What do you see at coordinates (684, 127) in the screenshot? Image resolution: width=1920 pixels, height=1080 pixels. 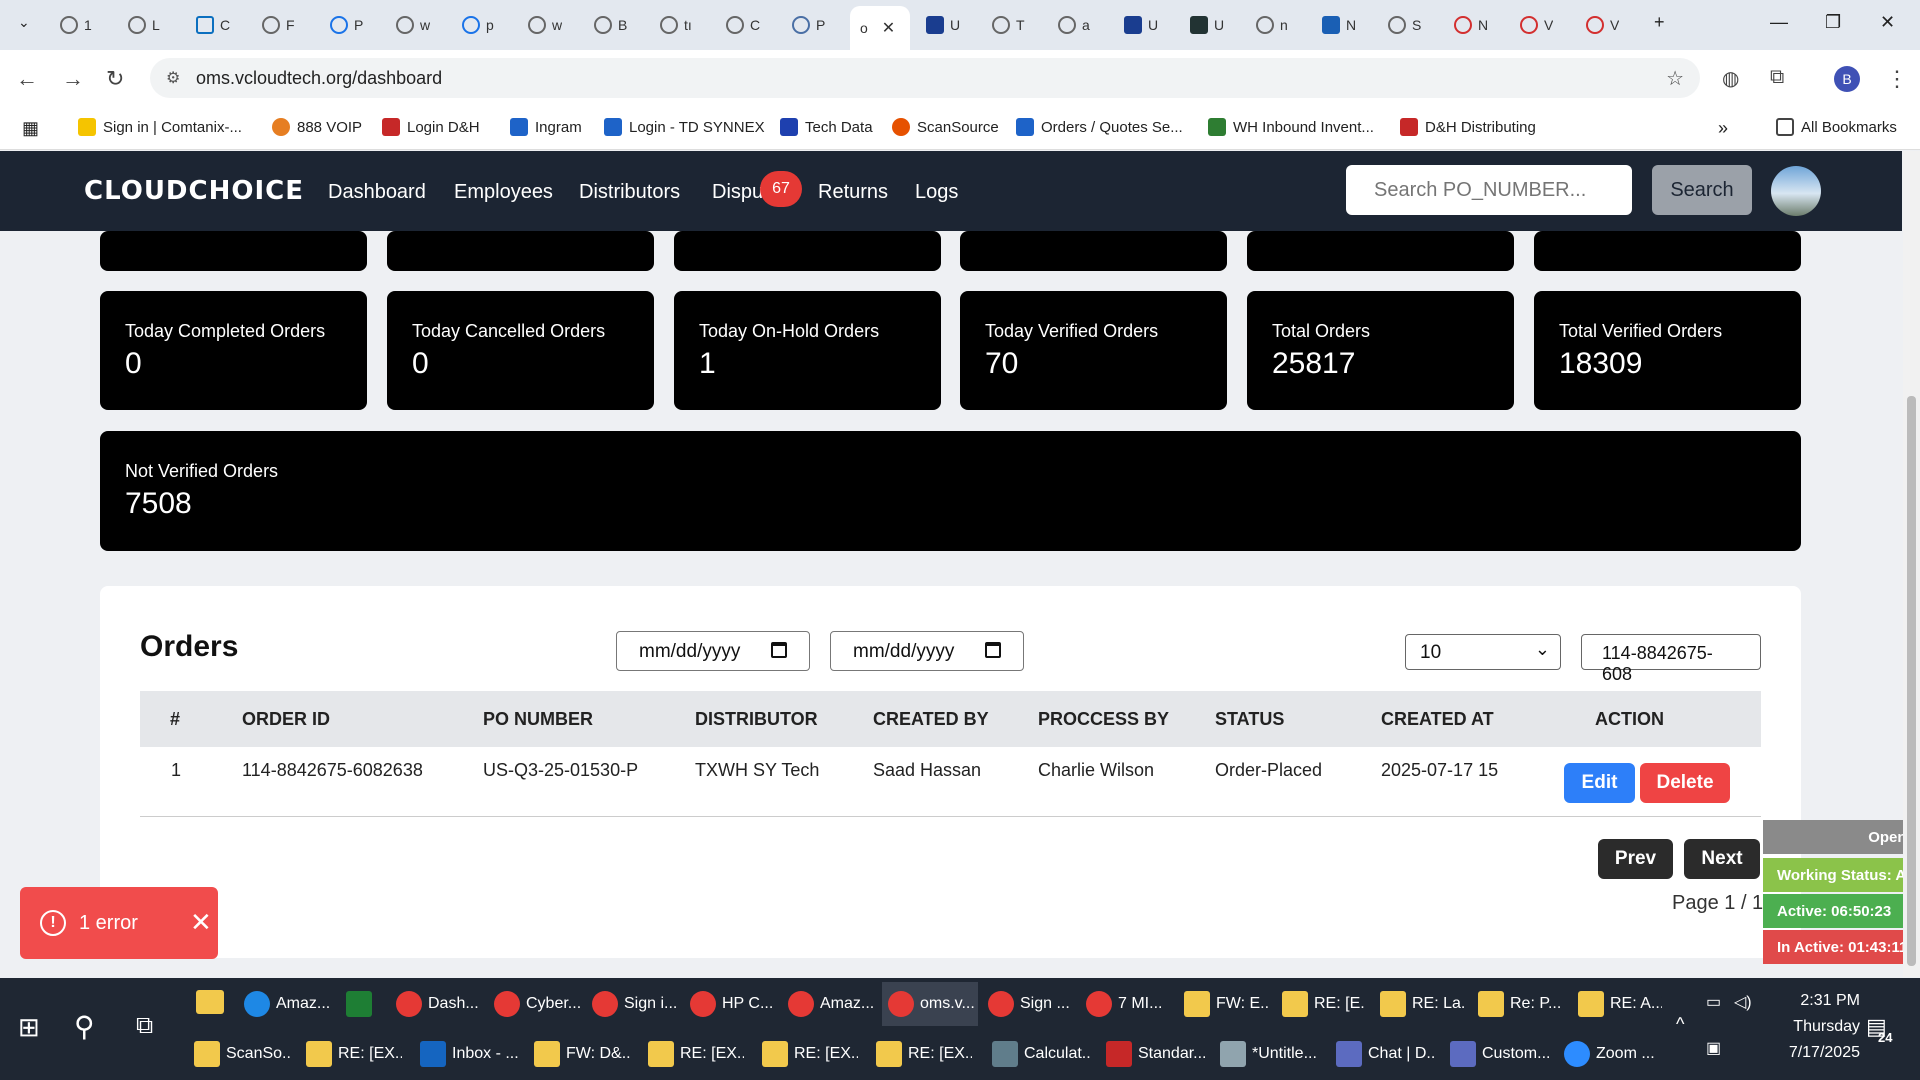 I see `bookmark-item: Login - TD SYNNEX` at bounding box center [684, 127].